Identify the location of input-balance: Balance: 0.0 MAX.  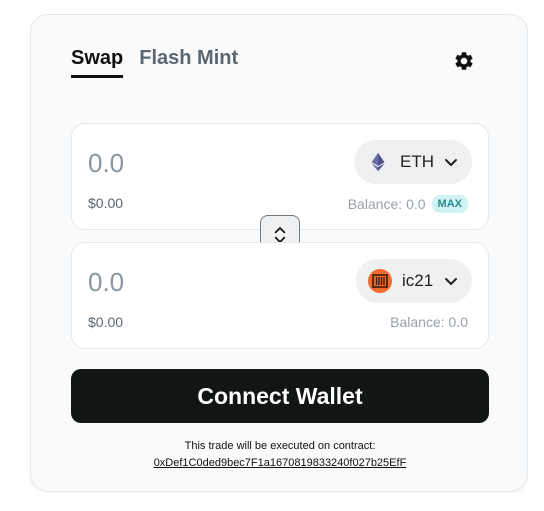
(408, 204).